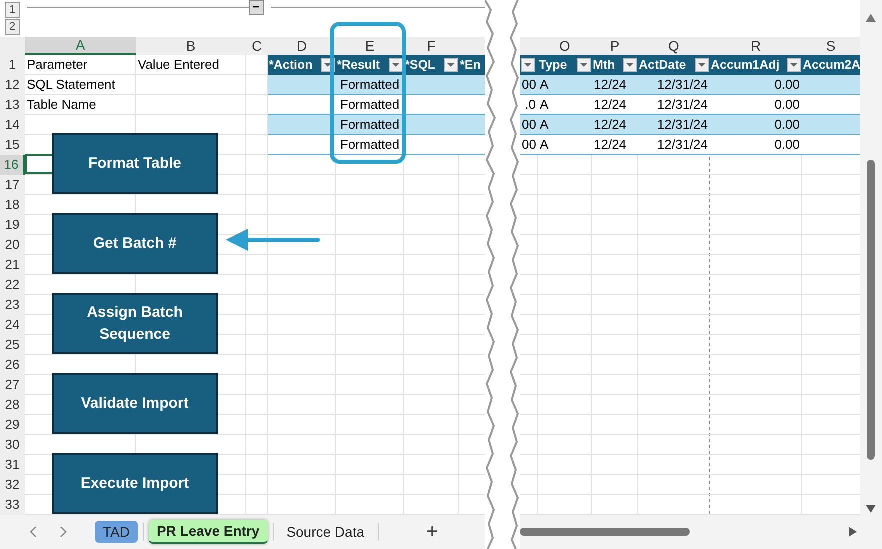 Image resolution: width=882 pixels, height=549 pixels. I want to click on table-header: Mth, so click(604, 65).